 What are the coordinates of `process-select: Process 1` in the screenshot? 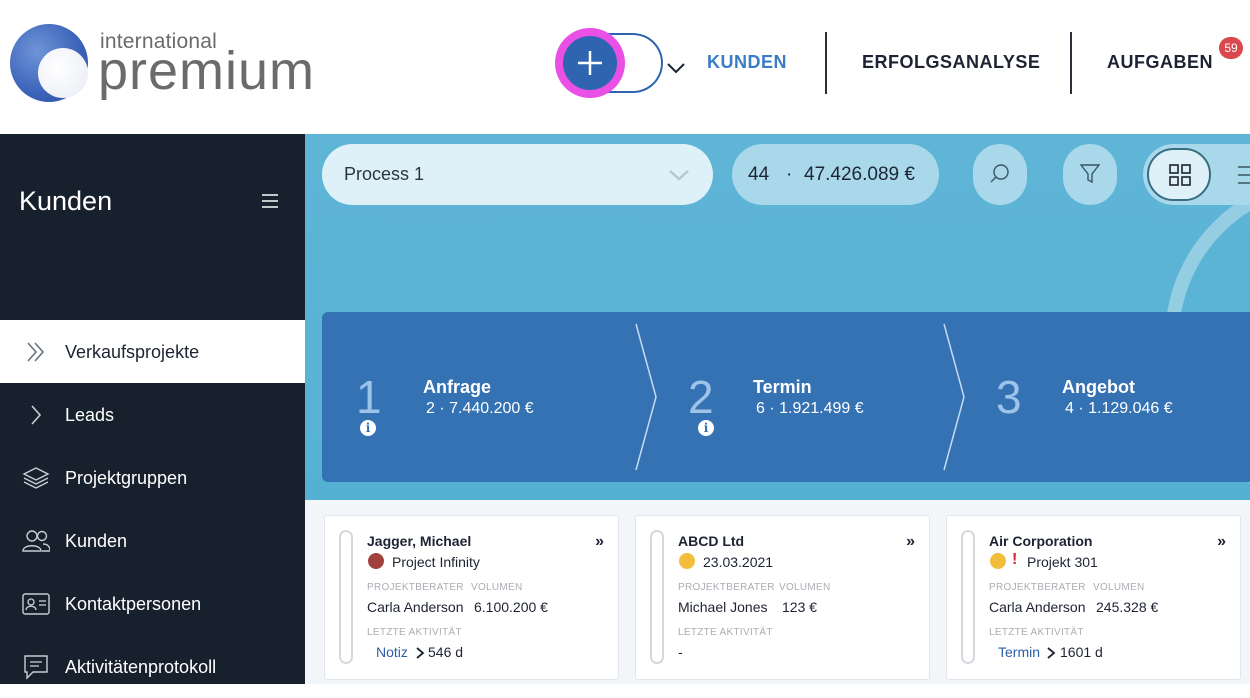 It's located at (517, 174).